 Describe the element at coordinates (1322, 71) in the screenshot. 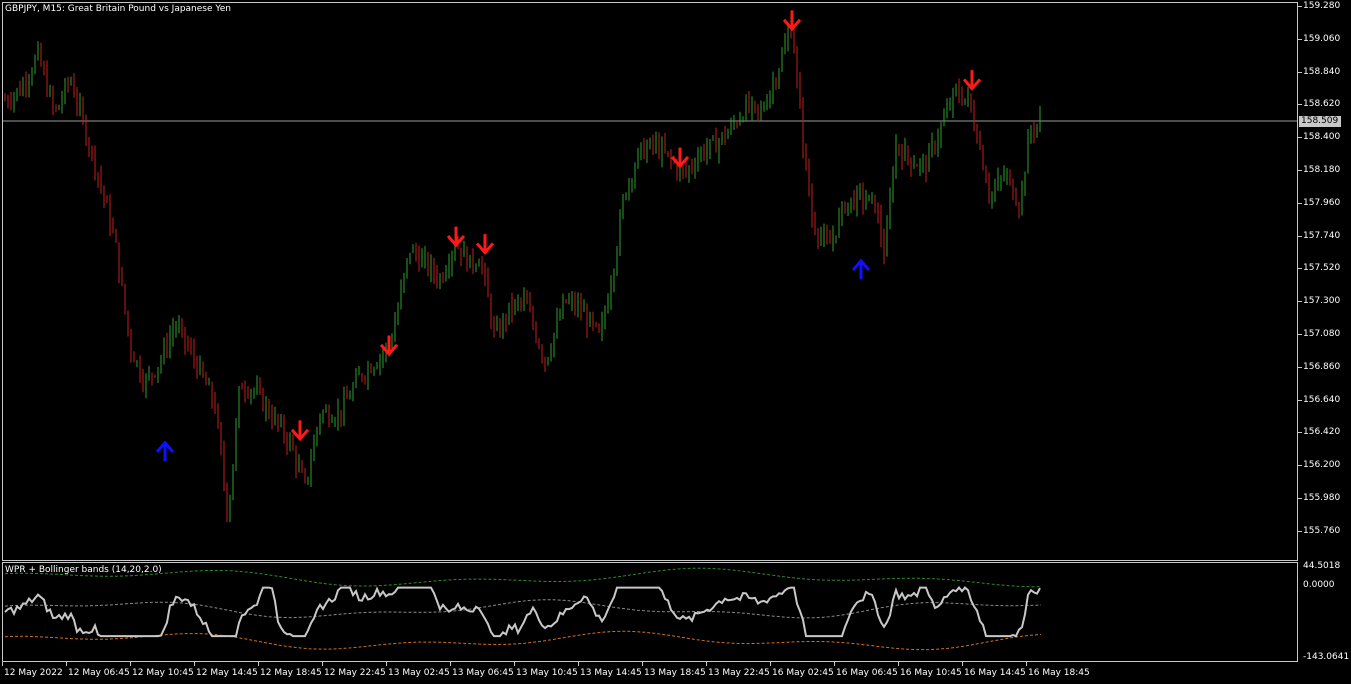

I see `price-axis-label: 158.840` at that location.